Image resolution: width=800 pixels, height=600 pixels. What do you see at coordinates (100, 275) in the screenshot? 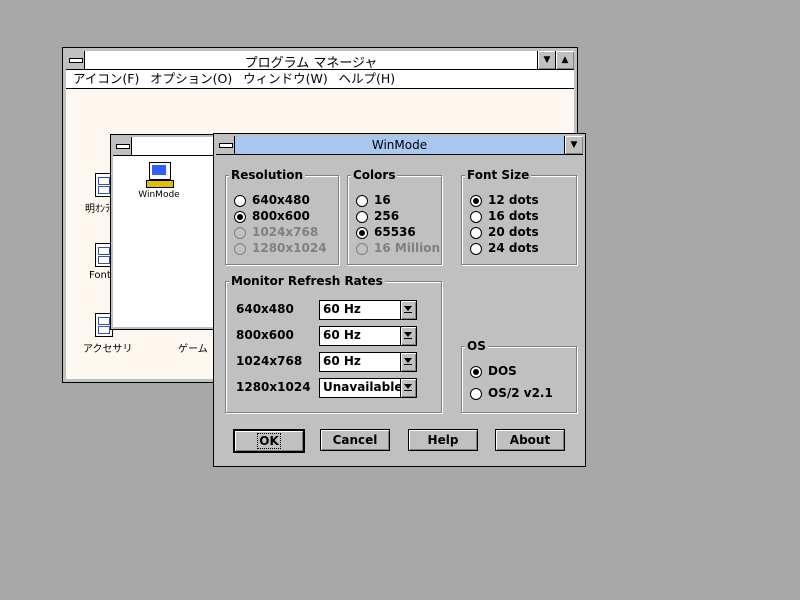
I see `group-label-font: Font` at bounding box center [100, 275].